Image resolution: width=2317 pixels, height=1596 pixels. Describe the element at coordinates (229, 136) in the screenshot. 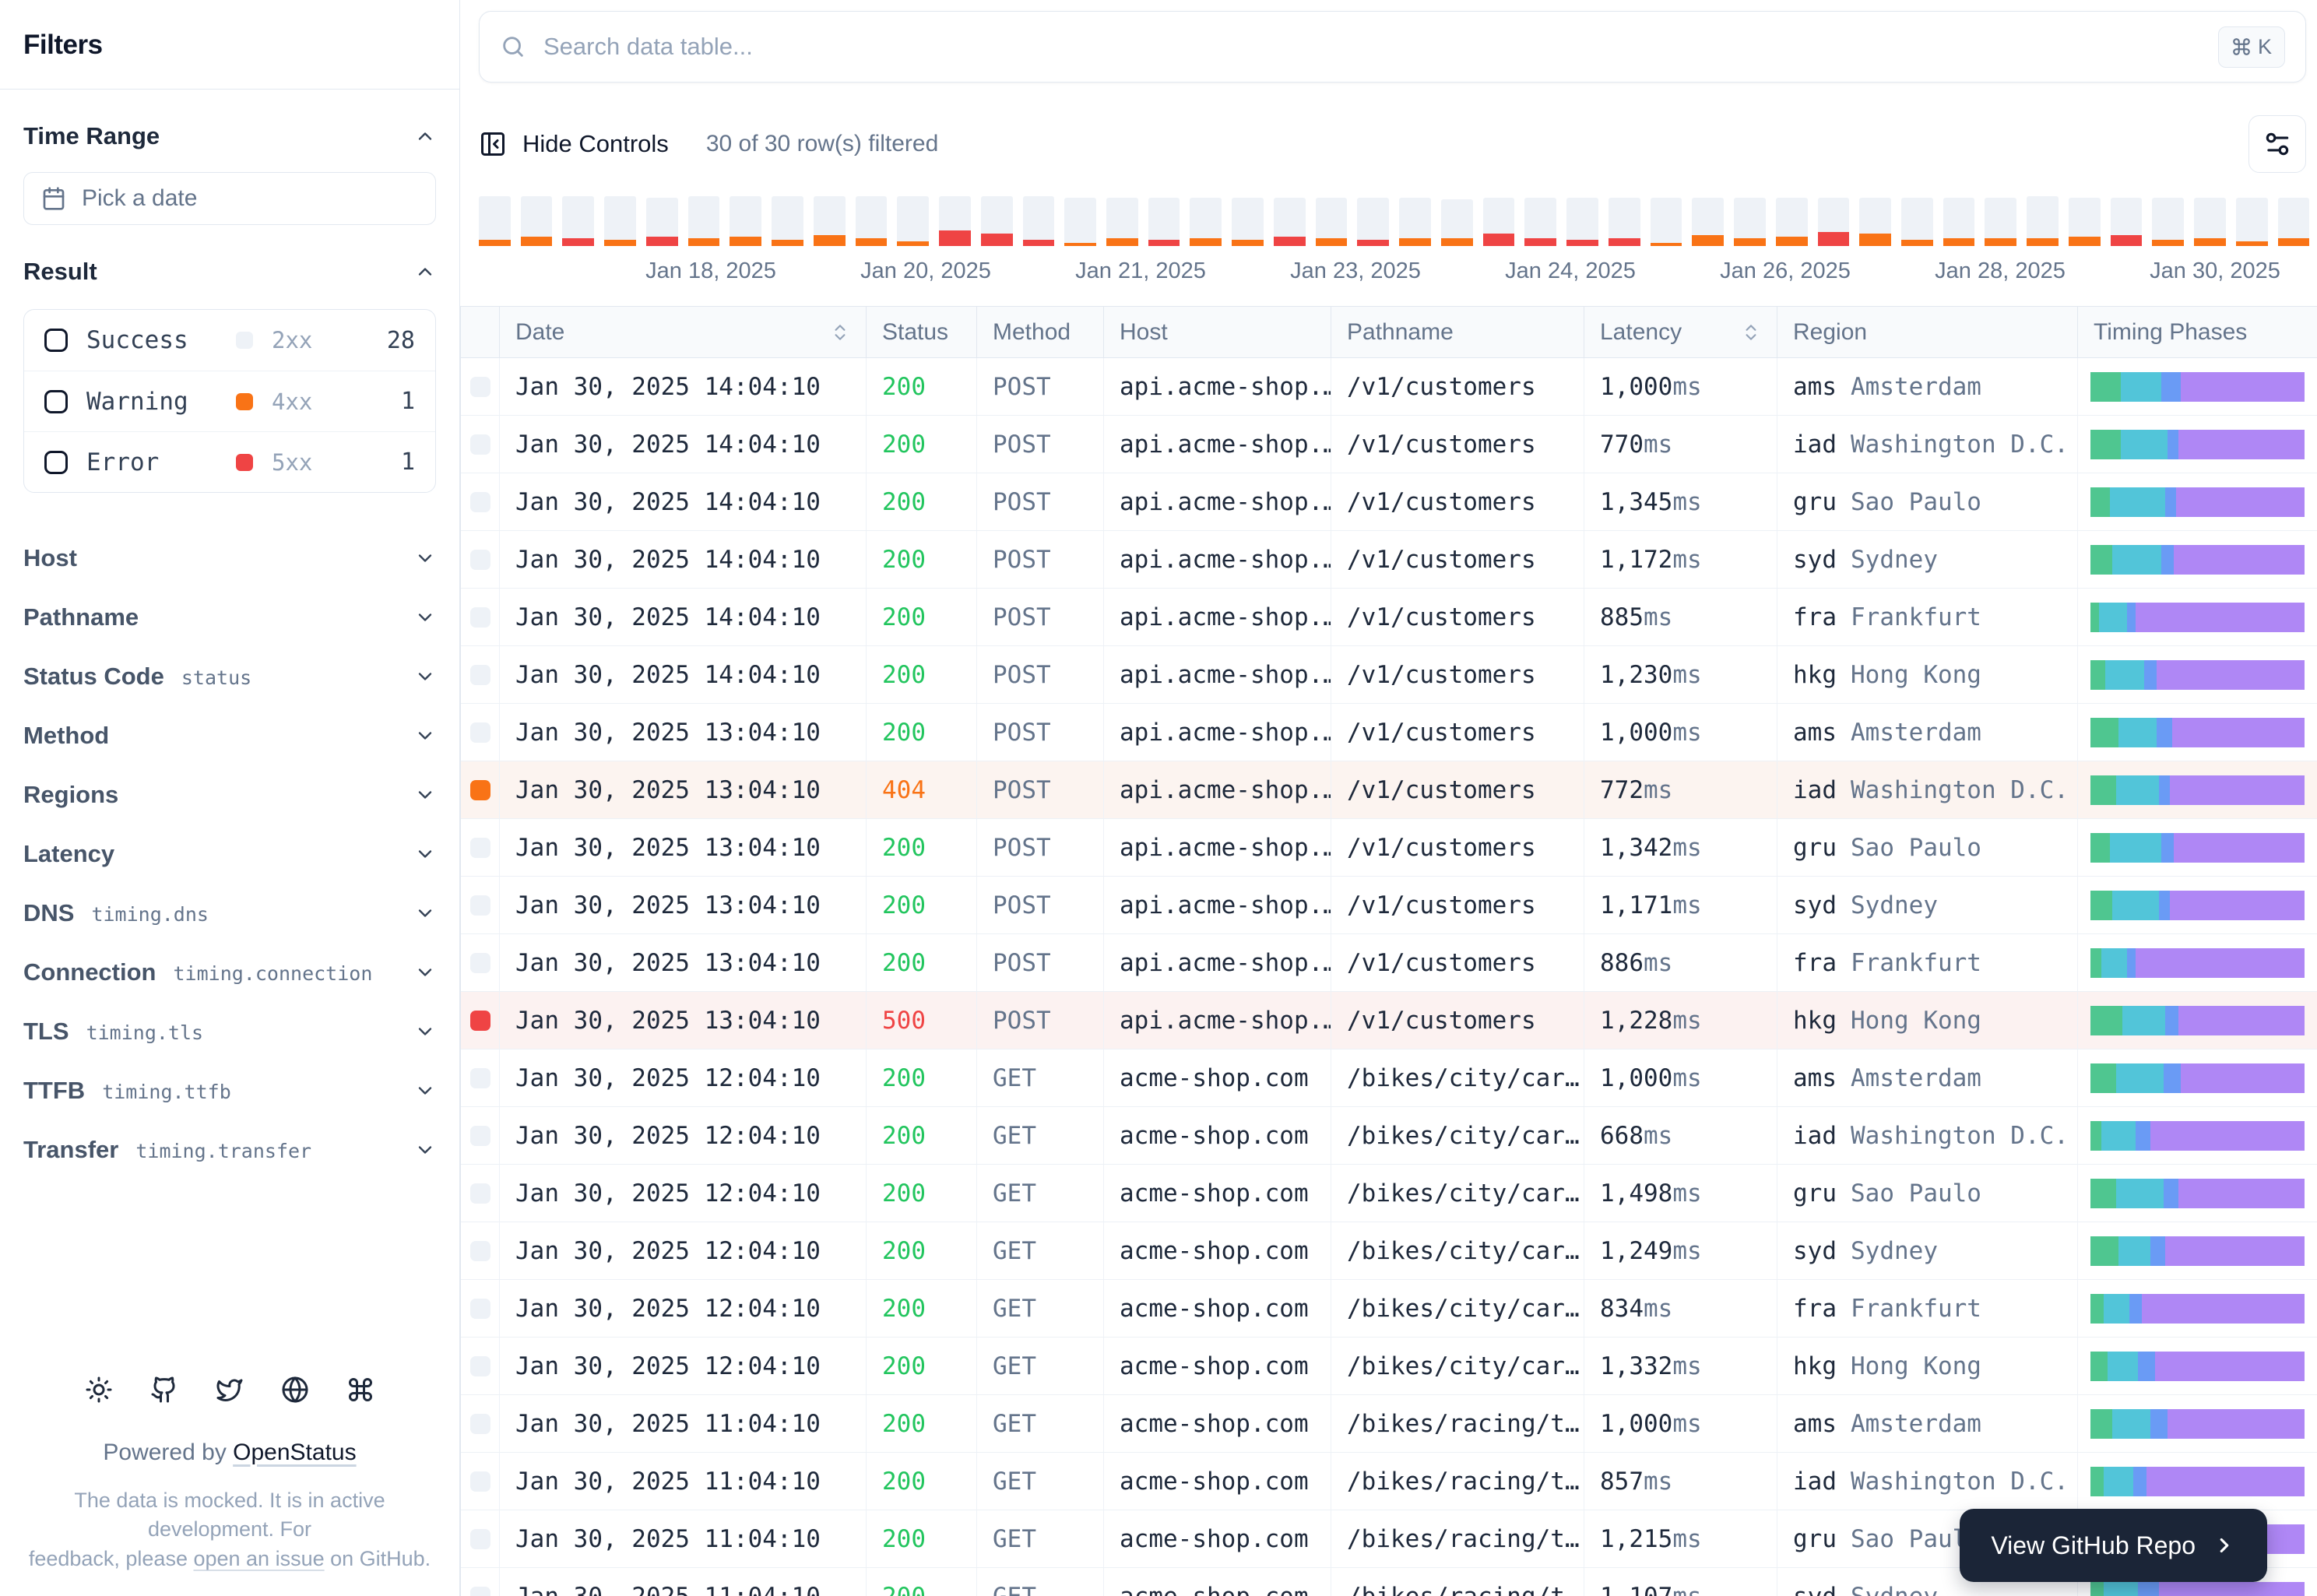

I see `time-range-section-header: Time Range` at that location.